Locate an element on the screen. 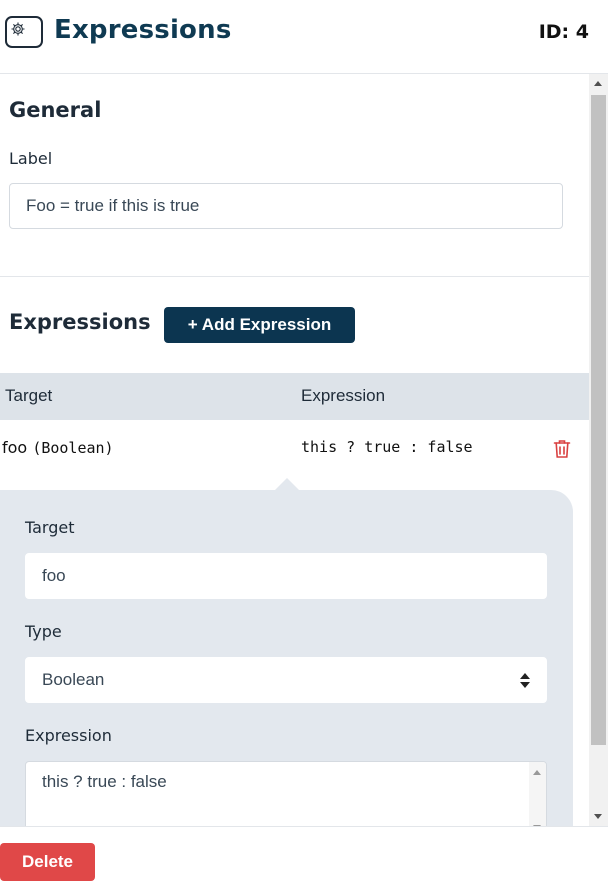 Image resolution: width=608 pixels, height=891 pixels. row-target-type: (Boolean) is located at coordinates (73, 448).